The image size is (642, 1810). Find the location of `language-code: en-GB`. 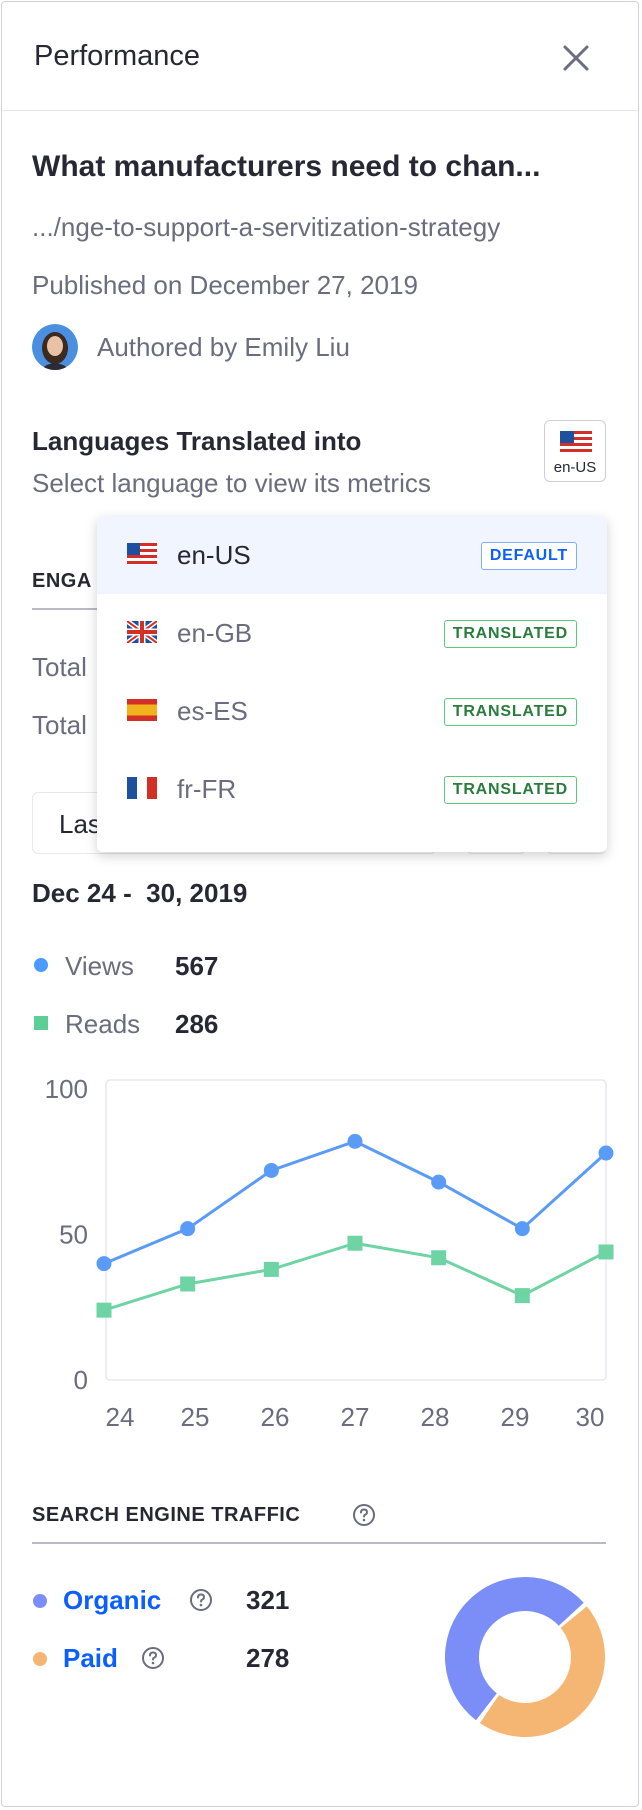

language-code: en-GB is located at coordinates (215, 633).